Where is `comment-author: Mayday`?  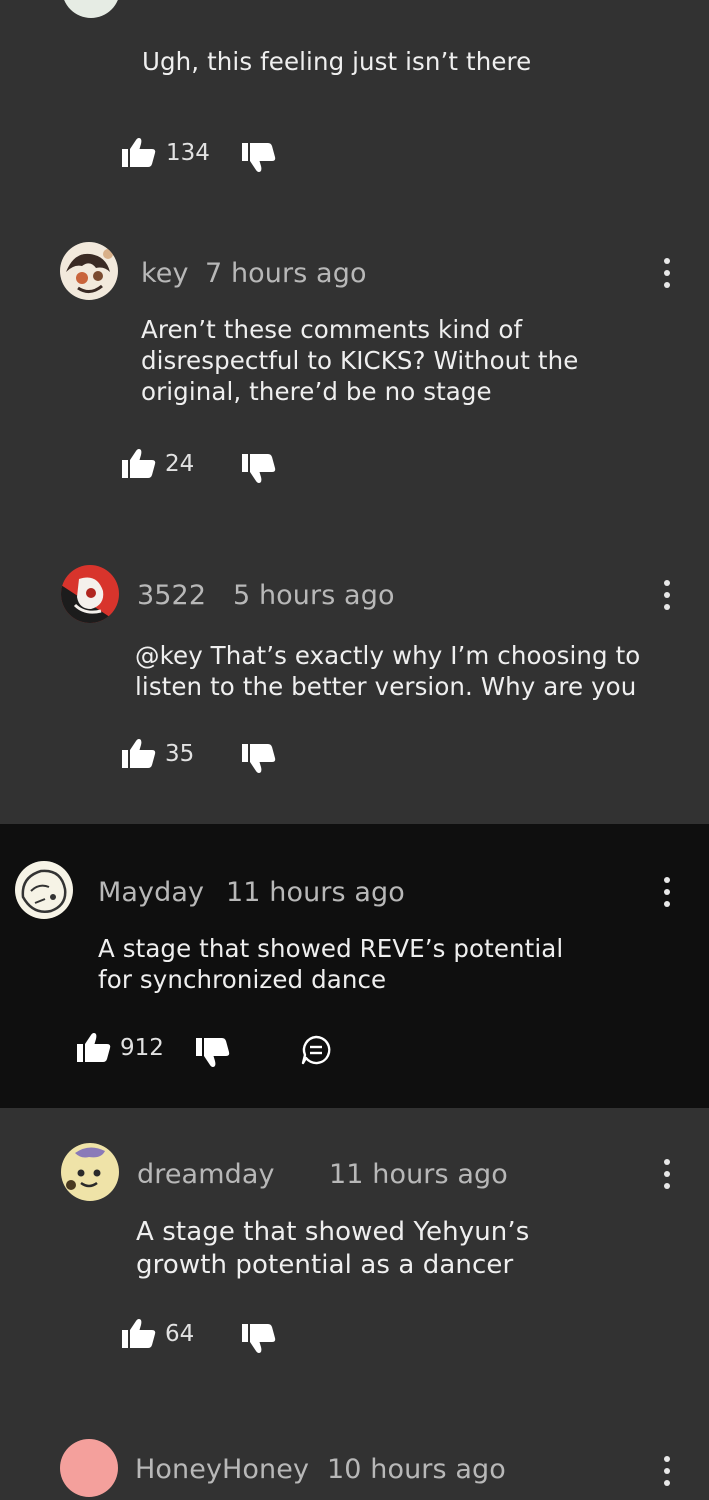 comment-author: Mayday is located at coordinates (151, 892).